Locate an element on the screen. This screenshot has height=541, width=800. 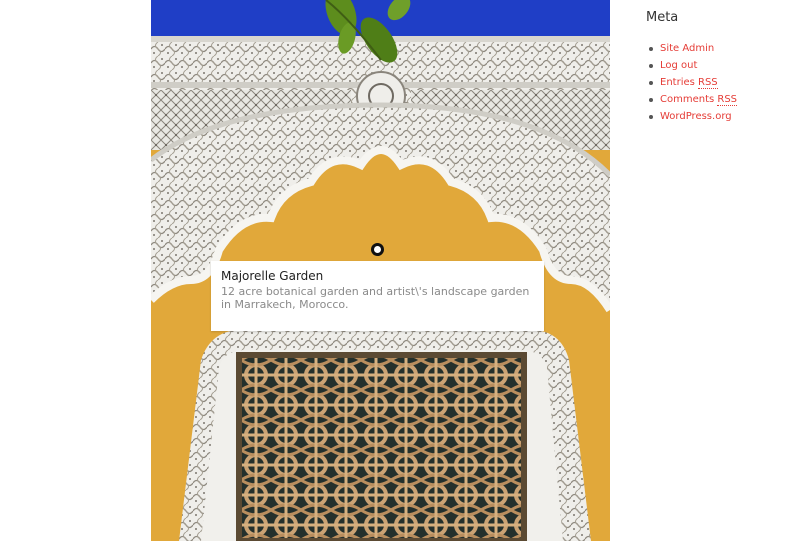
entries-rss-link: Entries RSS is located at coordinates (689, 83).